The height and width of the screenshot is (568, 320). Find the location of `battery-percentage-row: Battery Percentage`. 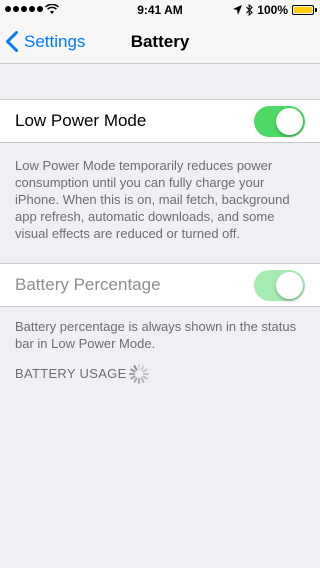

battery-percentage-row: Battery Percentage is located at coordinates (160, 285).